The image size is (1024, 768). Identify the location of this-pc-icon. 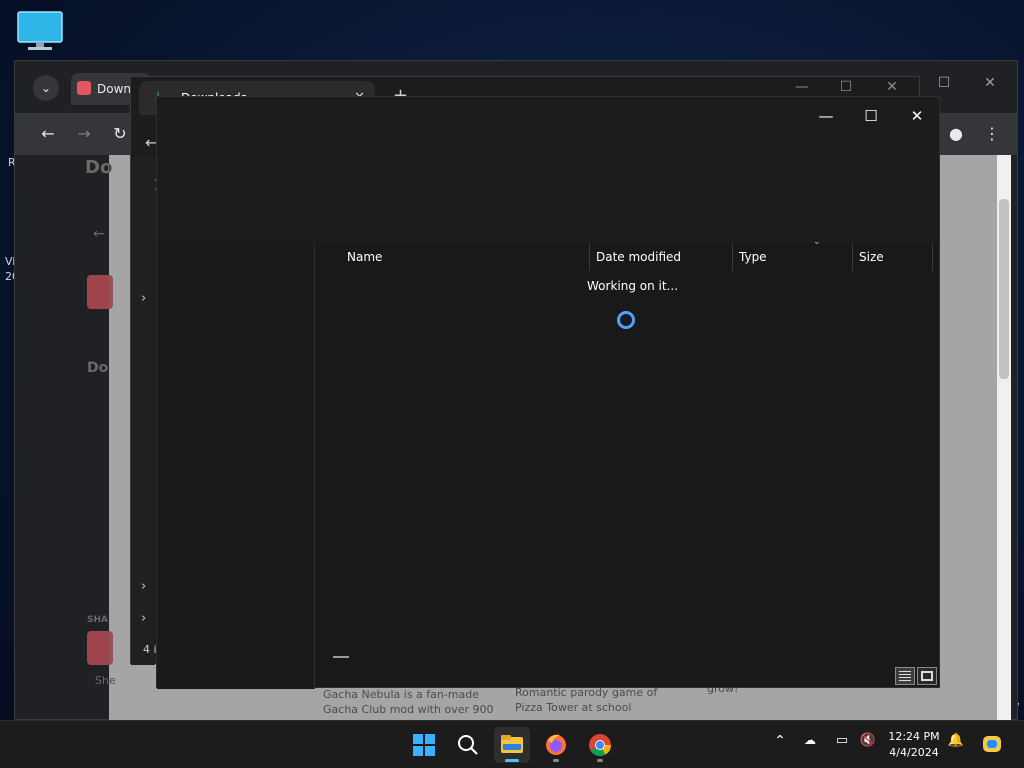
(40, 31).